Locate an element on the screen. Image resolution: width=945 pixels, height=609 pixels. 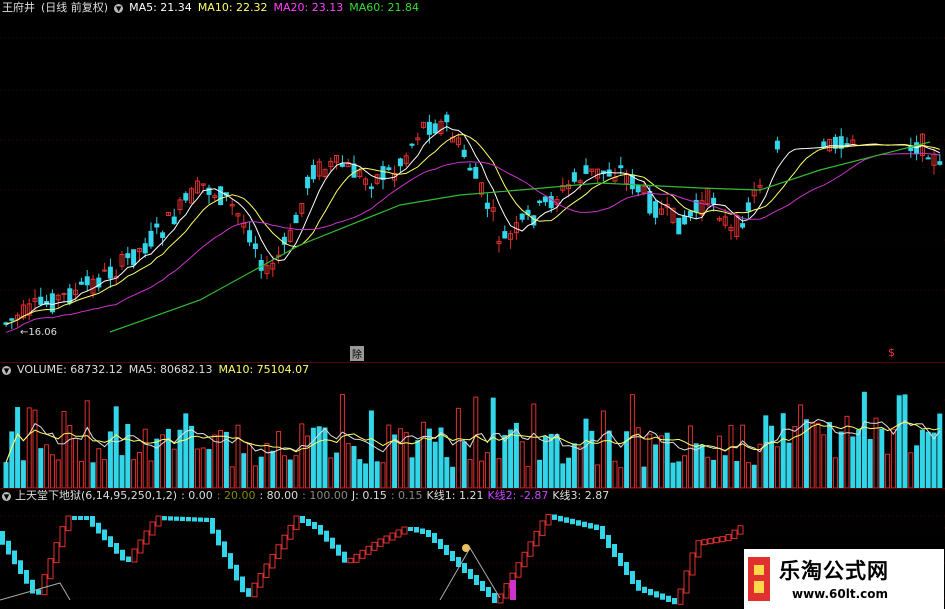
ex-rights-marker: 除 is located at coordinates (357, 353).